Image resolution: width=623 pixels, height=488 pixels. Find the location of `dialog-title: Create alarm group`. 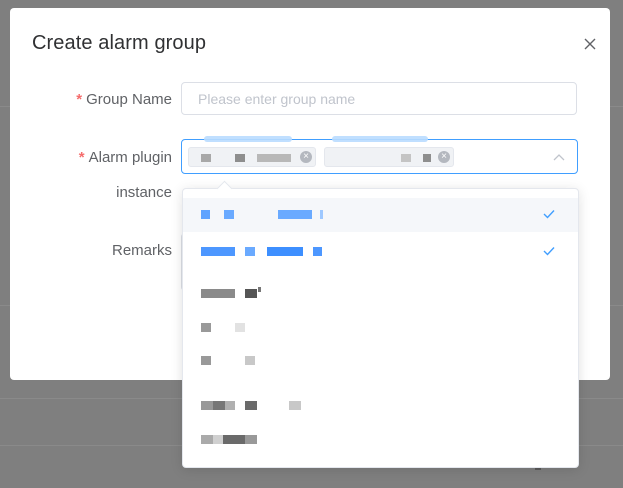

dialog-title: Create alarm group is located at coordinates (119, 43).